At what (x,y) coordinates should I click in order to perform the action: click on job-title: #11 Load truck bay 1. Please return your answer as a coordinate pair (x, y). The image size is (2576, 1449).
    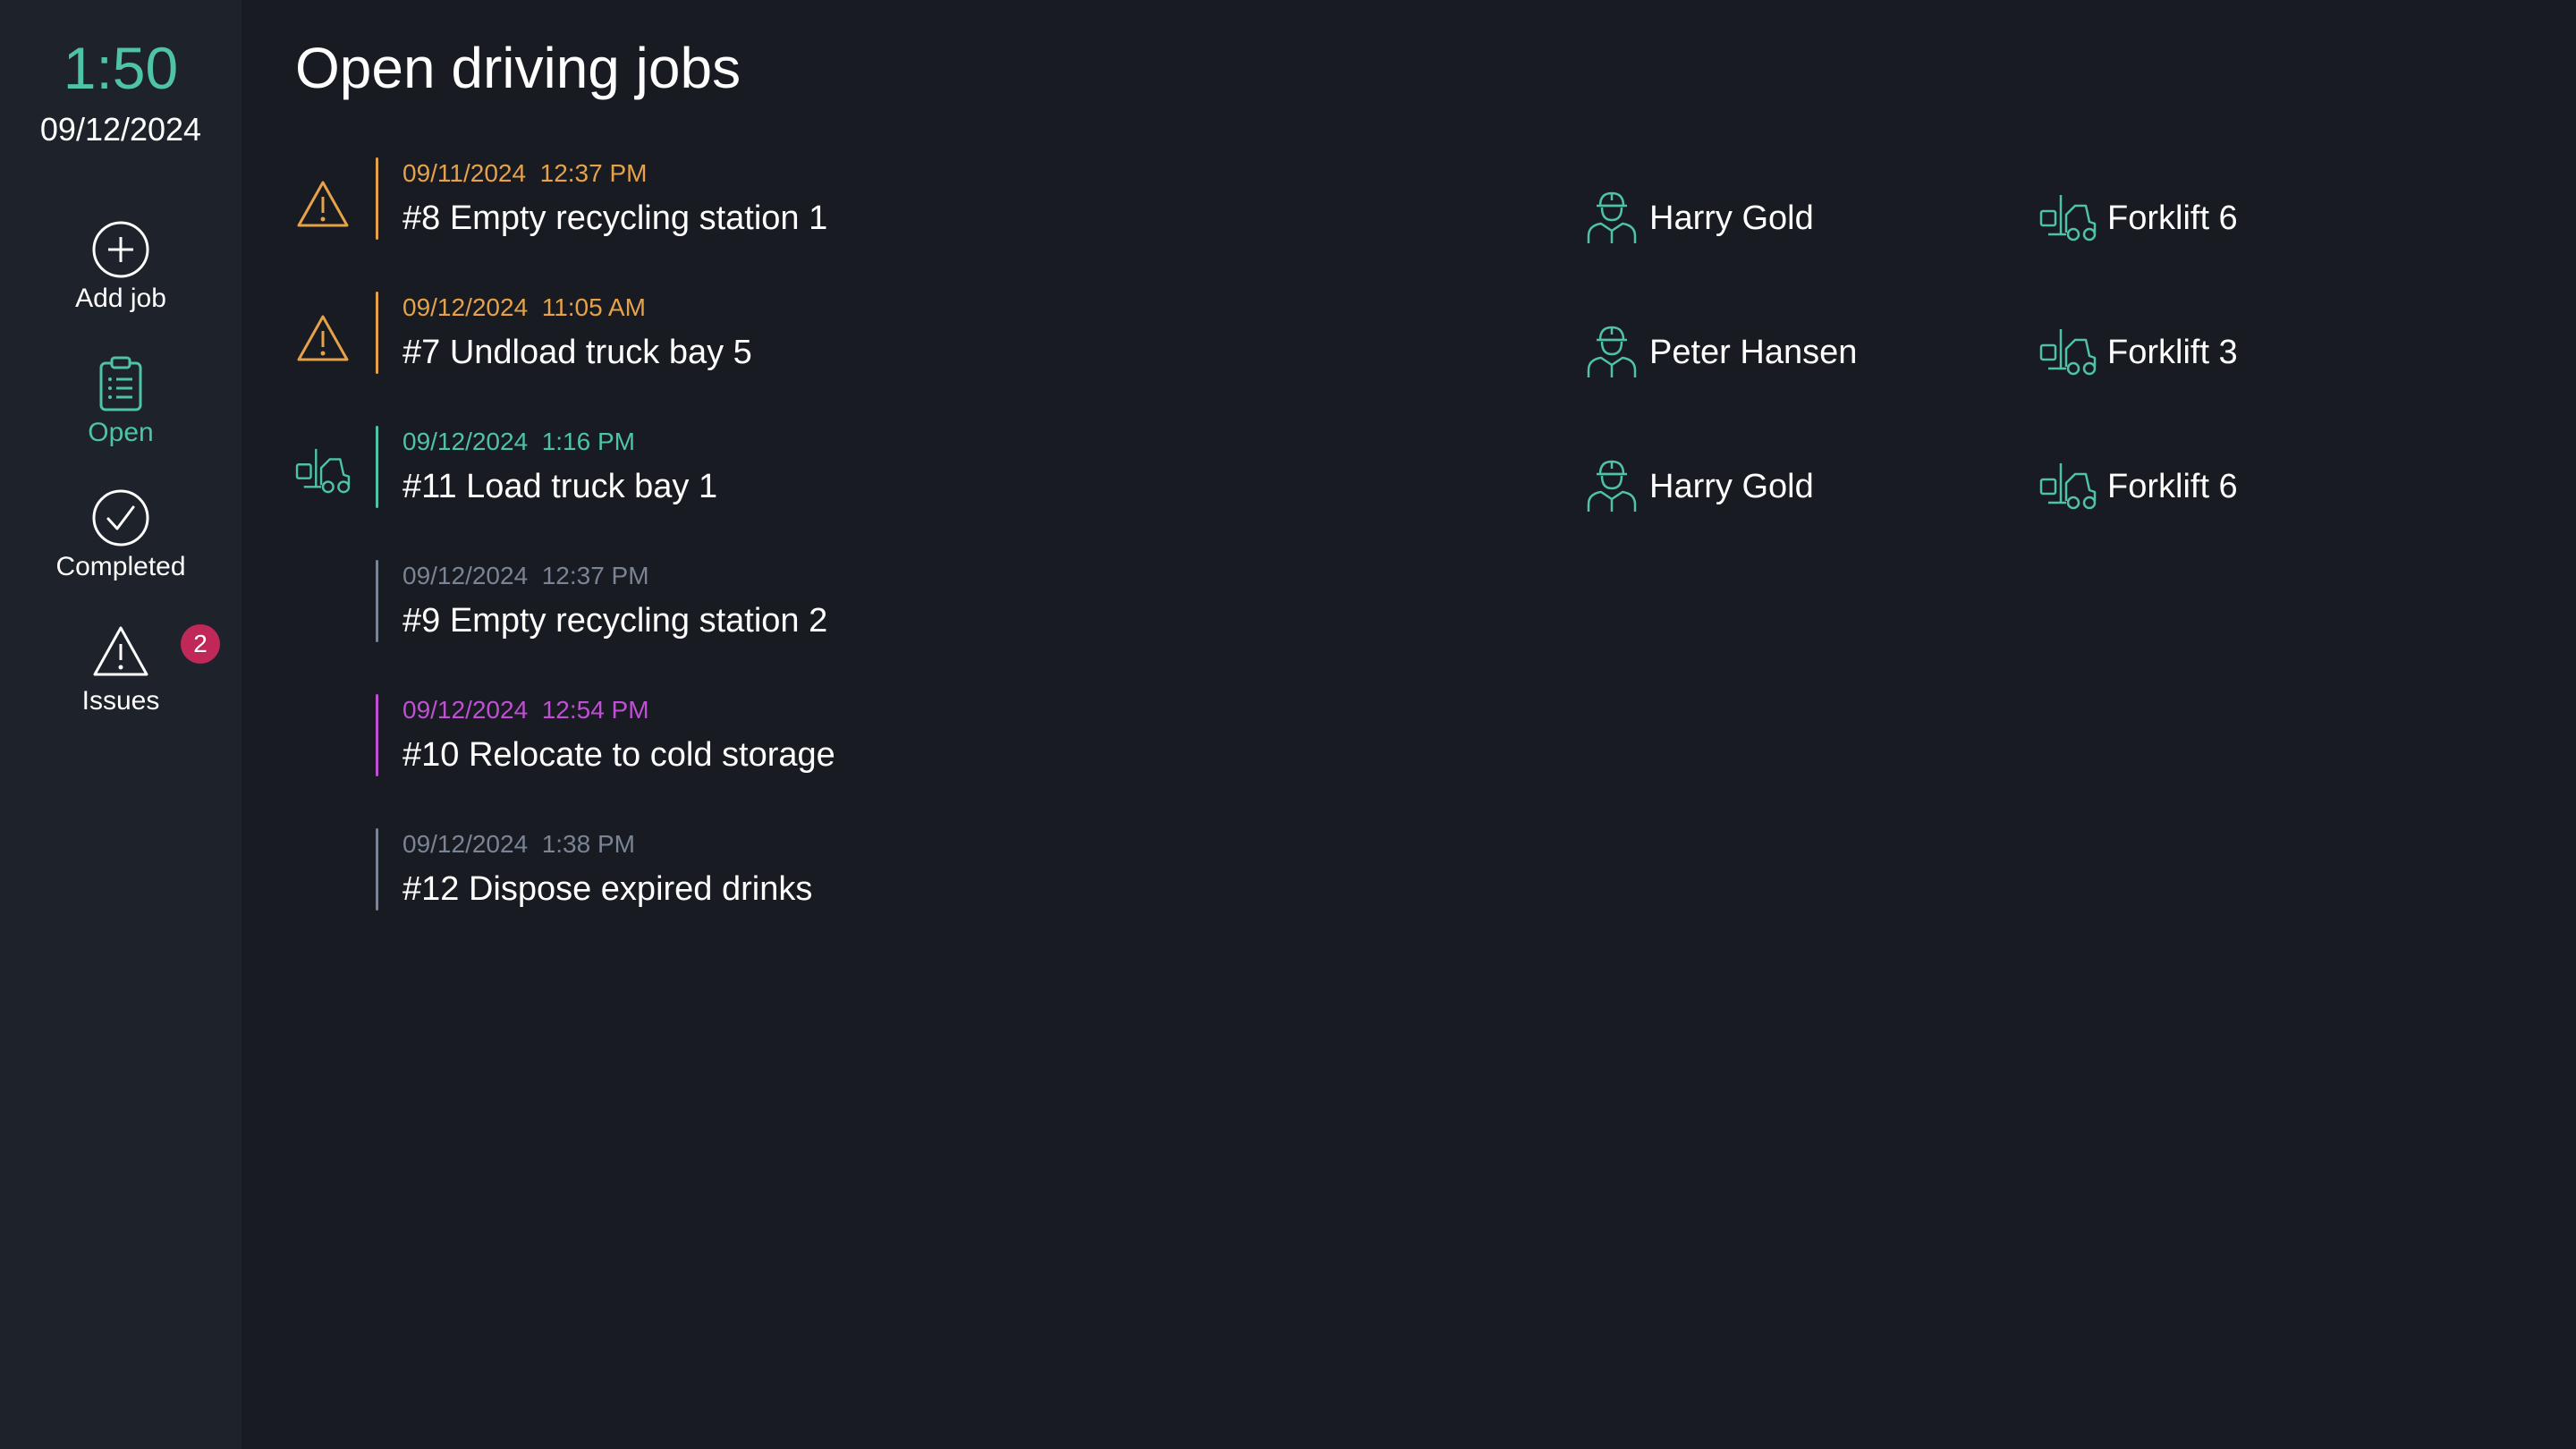
    Looking at the image, I should click on (559, 486).